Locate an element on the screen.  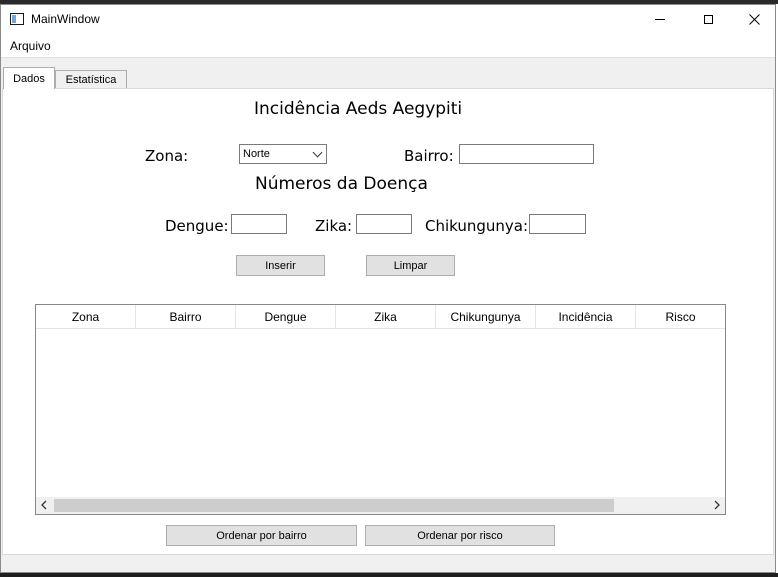
column-header-dengue: Dengue is located at coordinates (286, 316).